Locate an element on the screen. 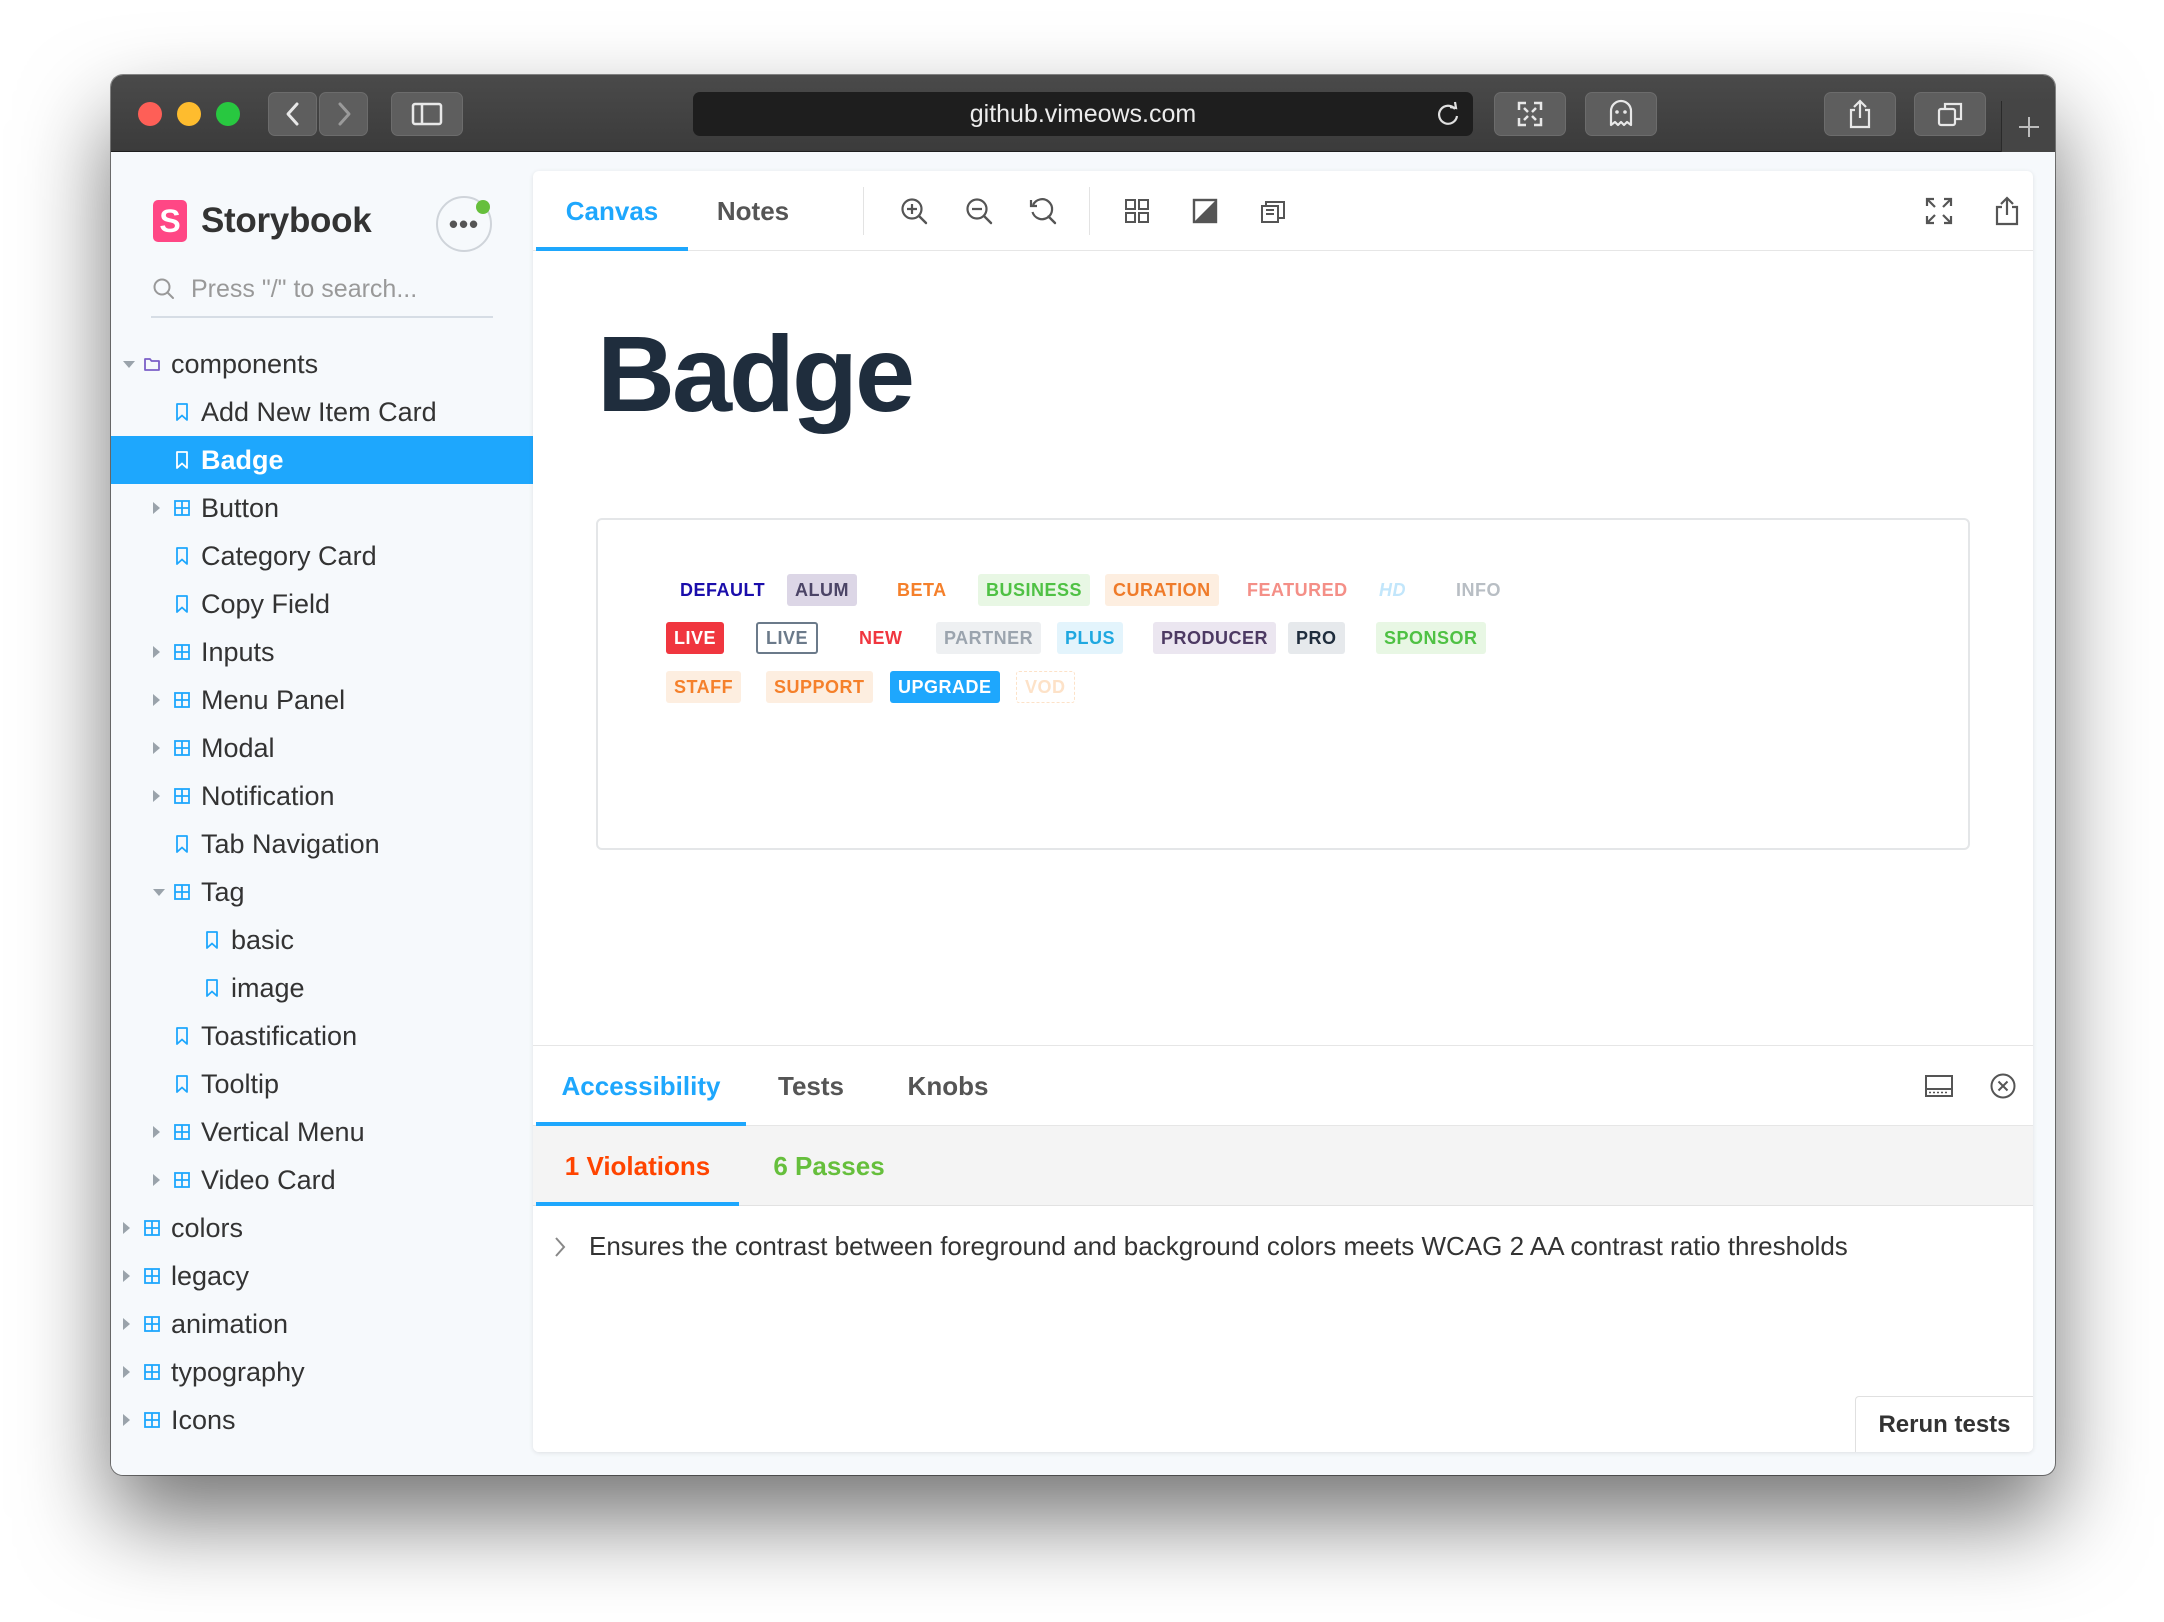 This screenshot has width=2164, height=1622. sidebar-item-toastification: Toastification is located at coordinates (322, 1036).